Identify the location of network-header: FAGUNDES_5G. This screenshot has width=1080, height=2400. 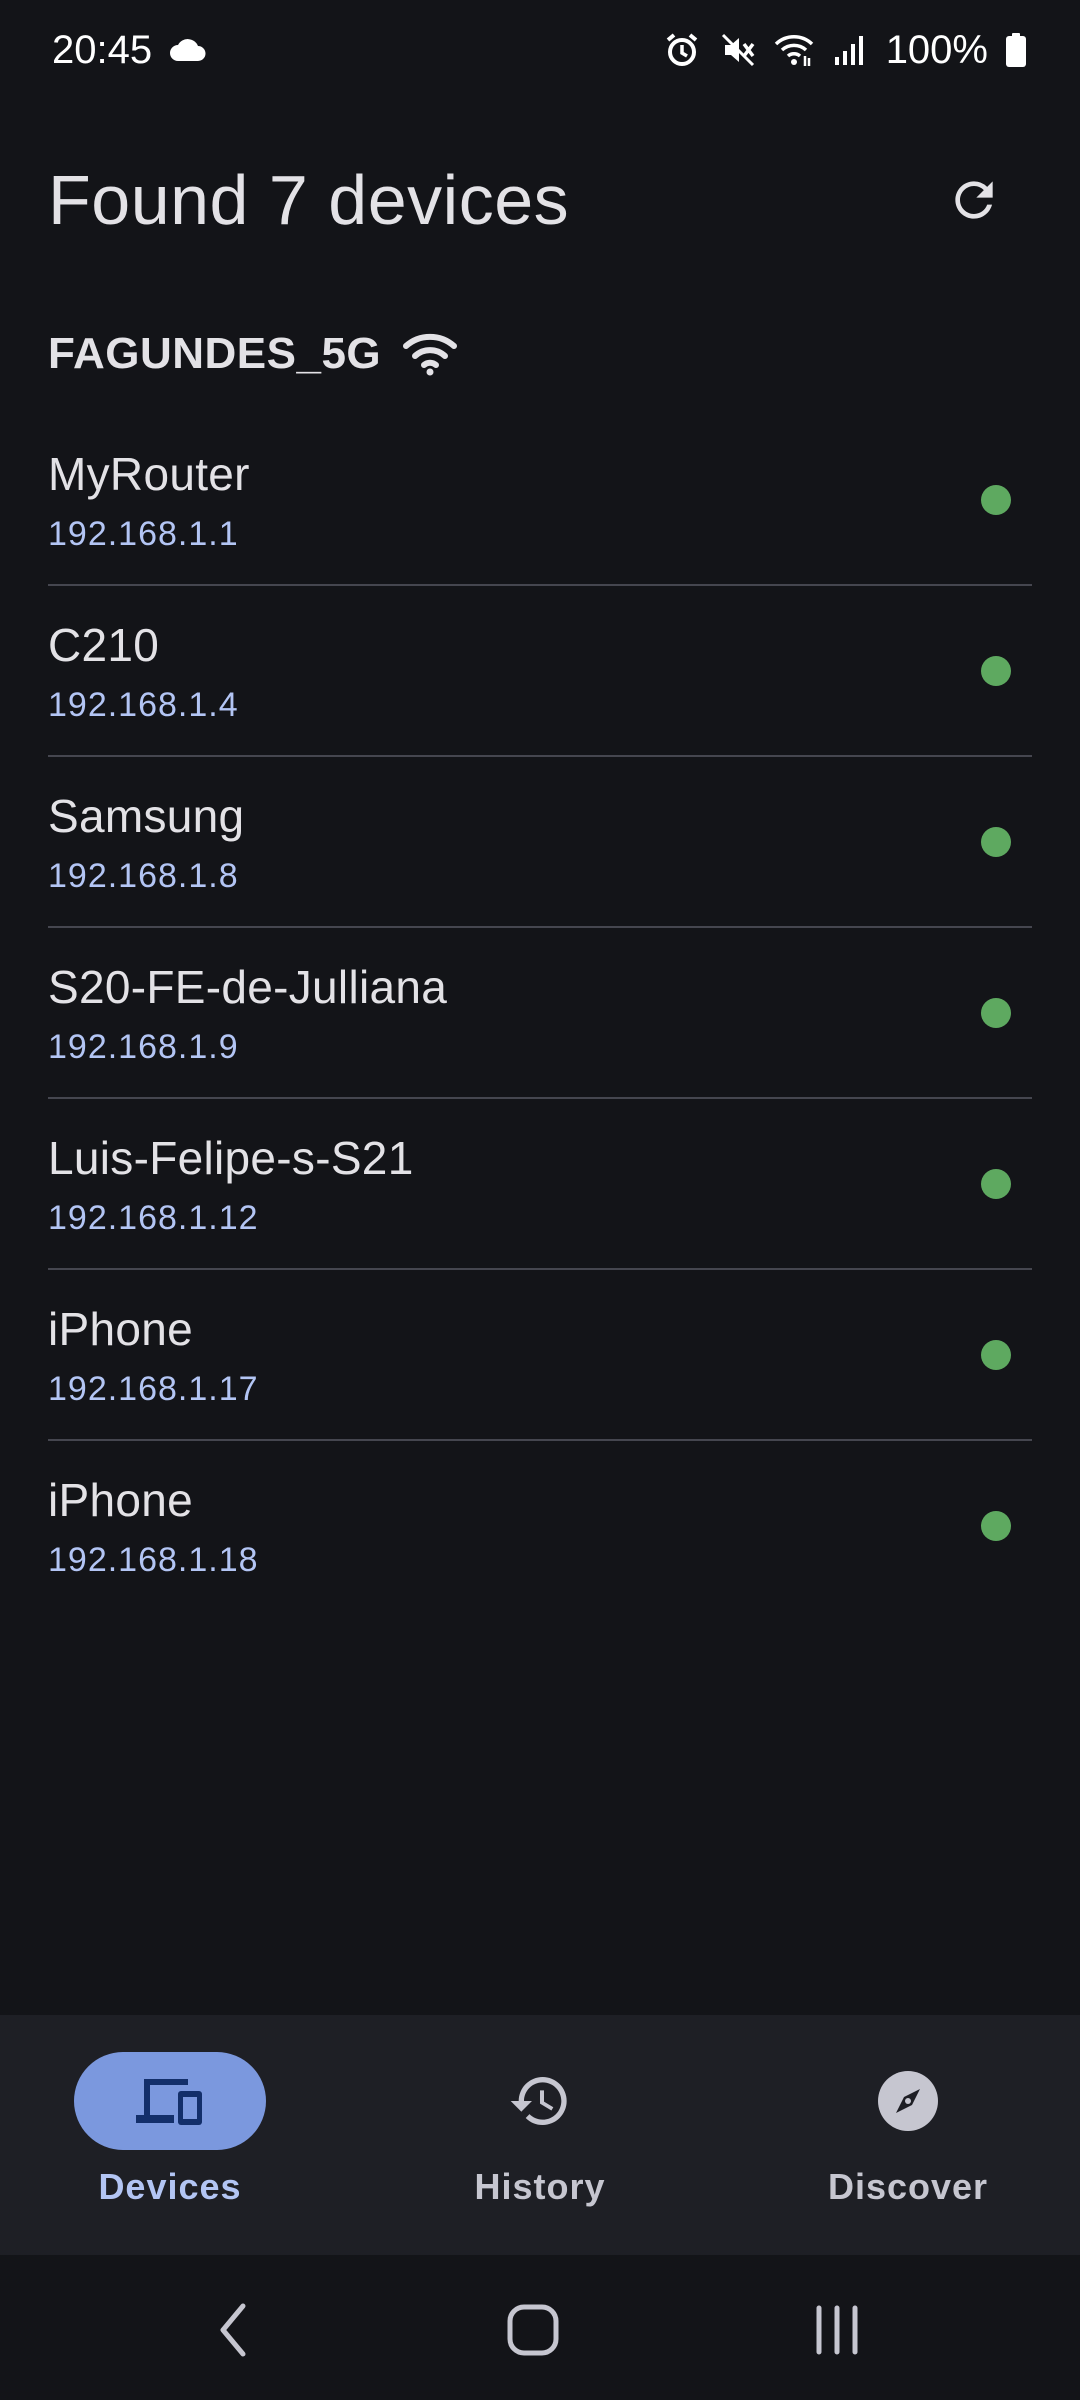
(253, 354).